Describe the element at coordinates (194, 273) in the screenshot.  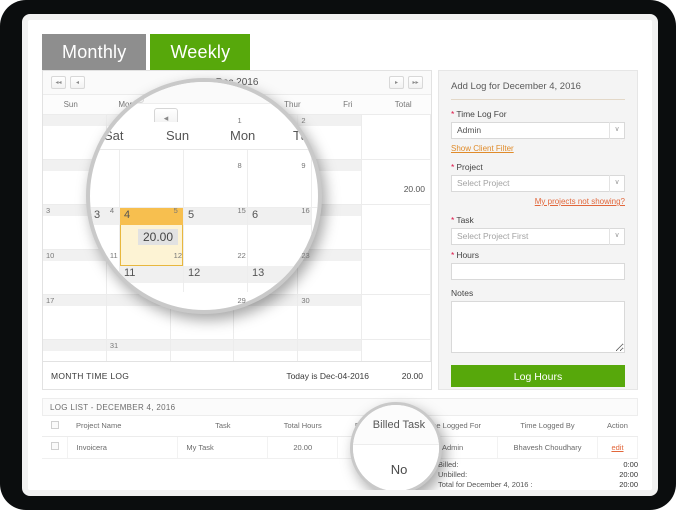
I see `magnifier-day-number: 12` at that location.